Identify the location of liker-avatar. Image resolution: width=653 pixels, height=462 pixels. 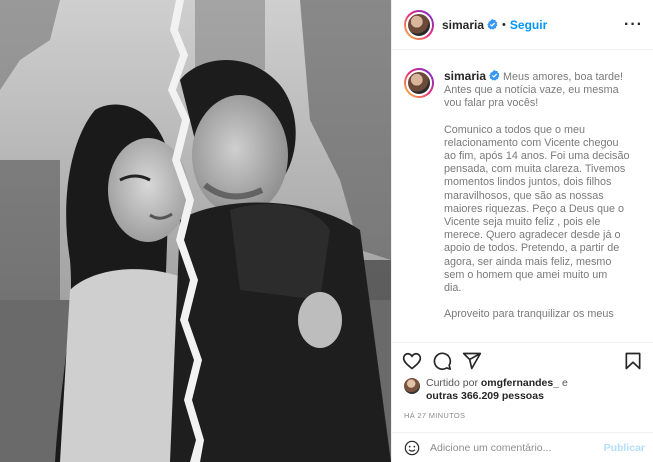
(412, 386).